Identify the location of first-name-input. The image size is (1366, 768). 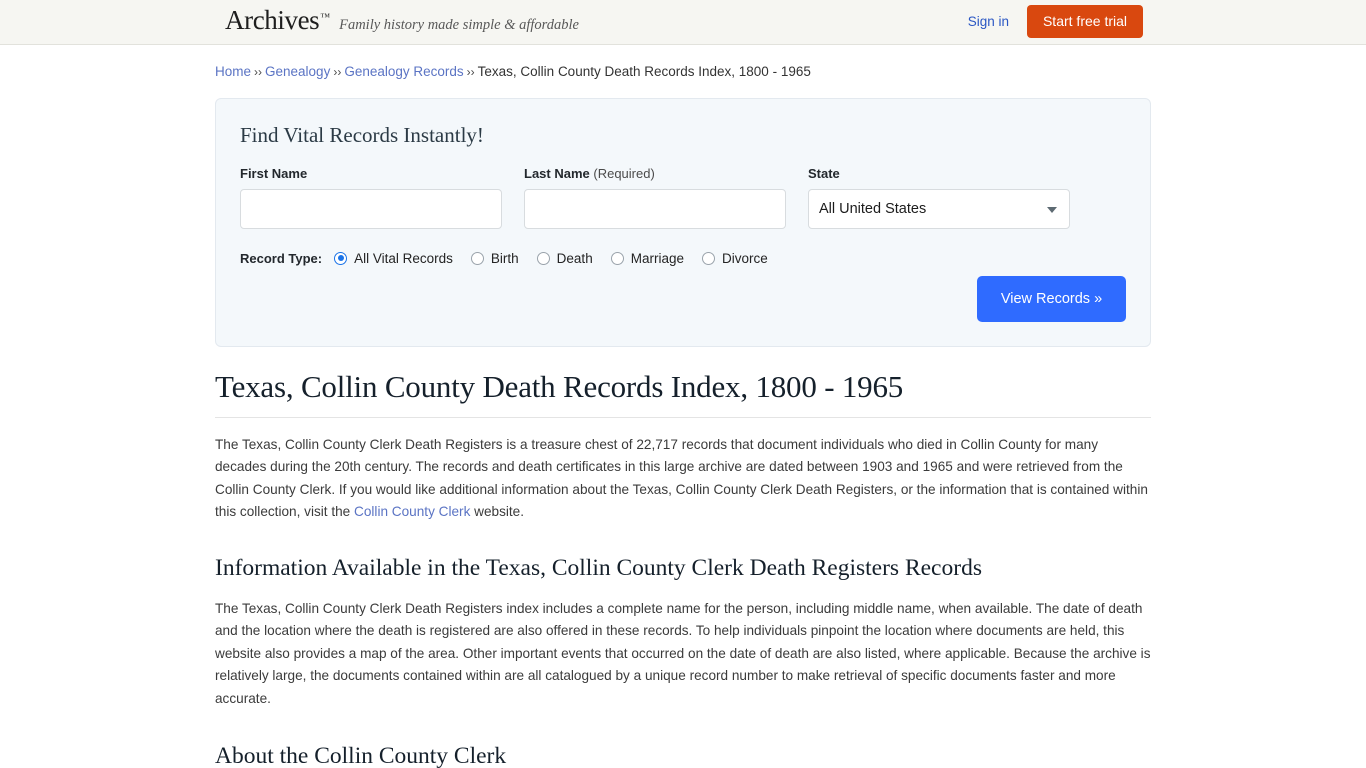
(371, 208).